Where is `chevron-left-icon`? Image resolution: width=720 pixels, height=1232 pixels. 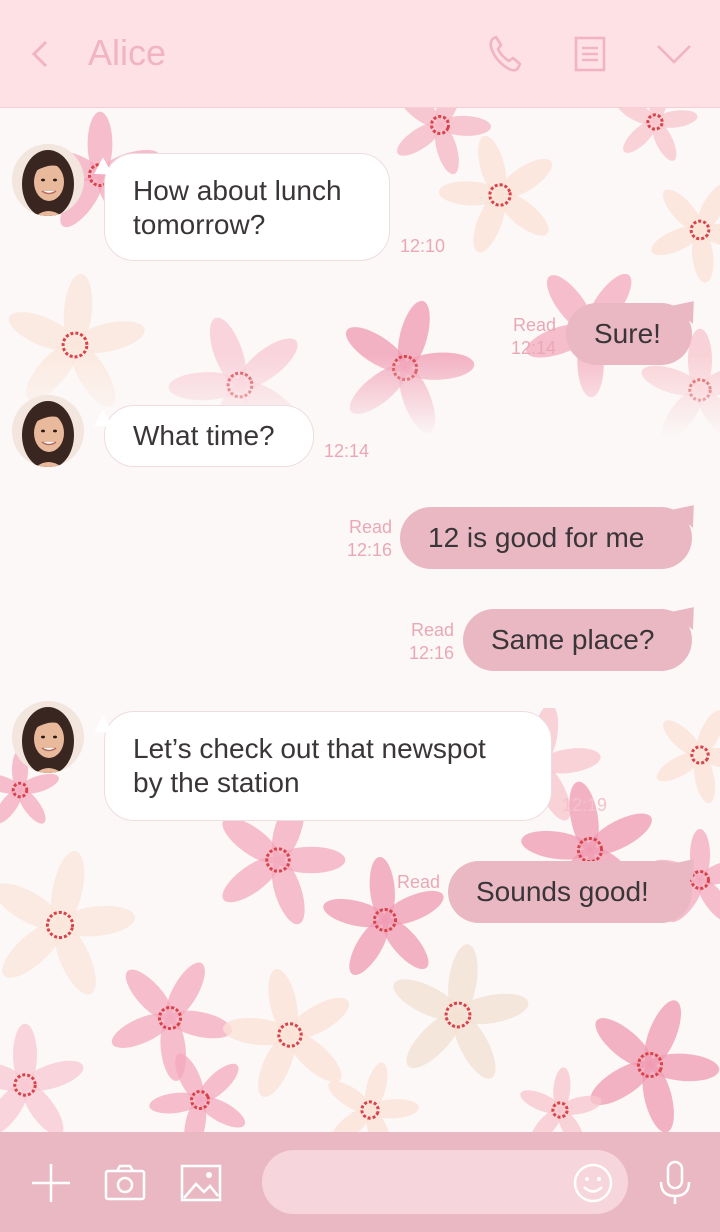
chevron-left-icon is located at coordinates (39, 54).